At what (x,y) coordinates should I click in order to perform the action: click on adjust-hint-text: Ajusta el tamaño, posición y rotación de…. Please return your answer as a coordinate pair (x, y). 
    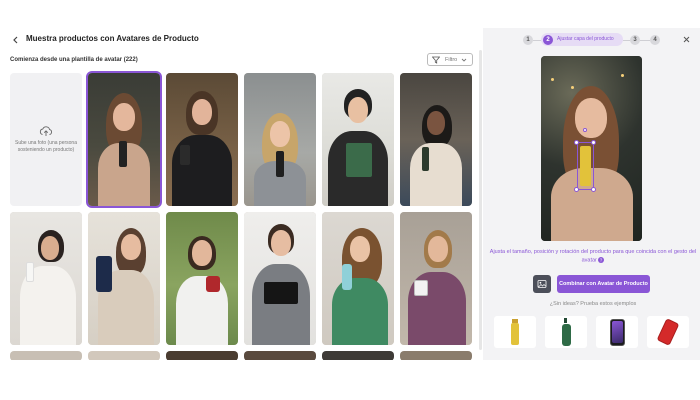
    Looking at the image, I should click on (593, 256).